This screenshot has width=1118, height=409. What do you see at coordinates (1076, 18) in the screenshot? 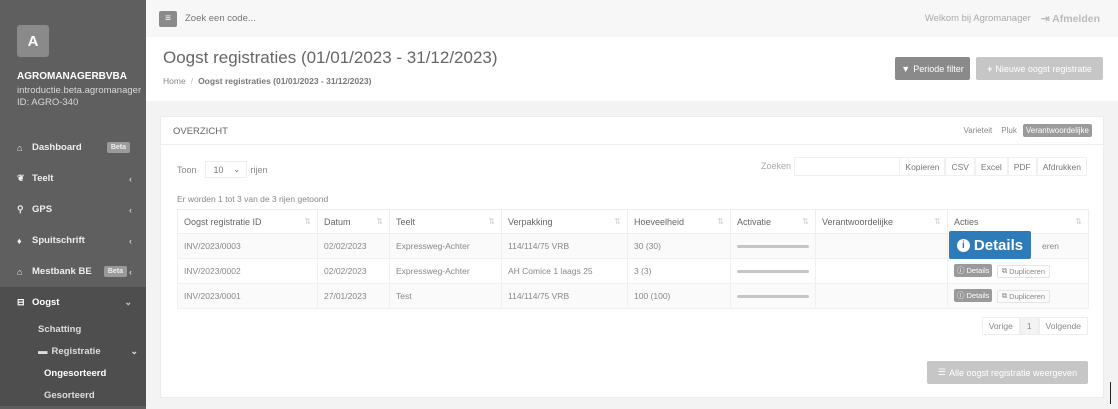
I see `logout-label: Afmelden` at bounding box center [1076, 18].